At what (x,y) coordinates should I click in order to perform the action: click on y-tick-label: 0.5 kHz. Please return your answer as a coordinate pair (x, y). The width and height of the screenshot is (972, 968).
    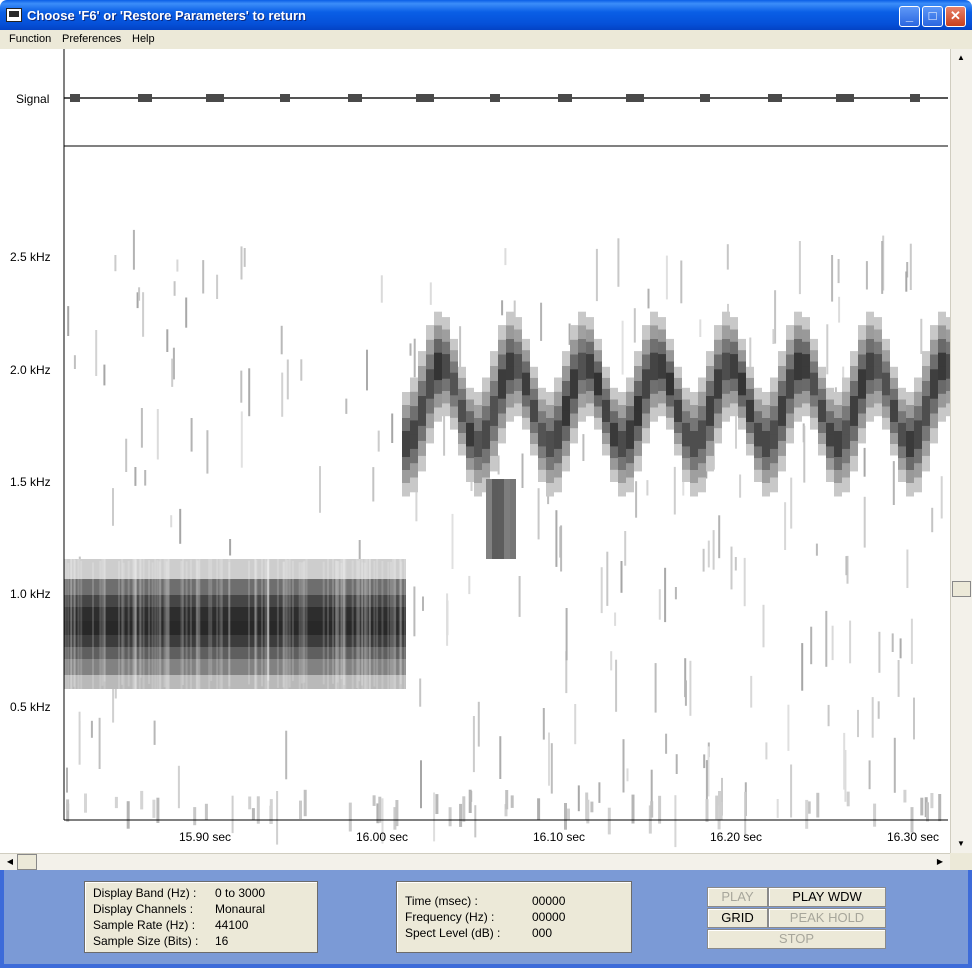
    Looking at the image, I should click on (30, 707).